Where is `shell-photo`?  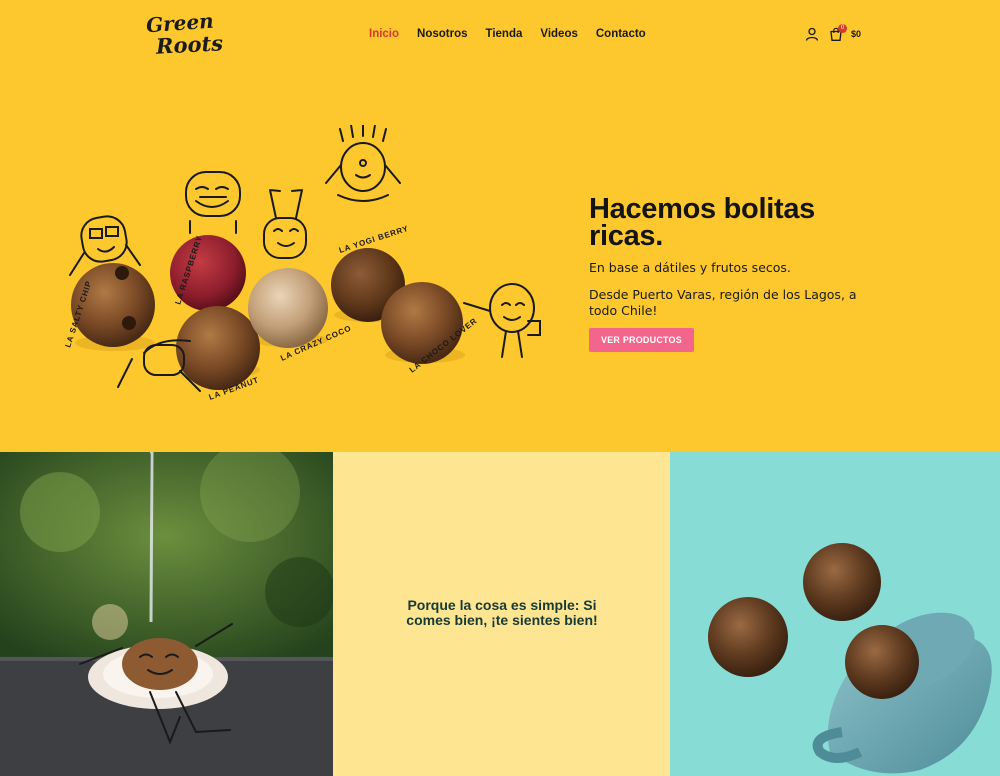
shell-photo is located at coordinates (166, 614).